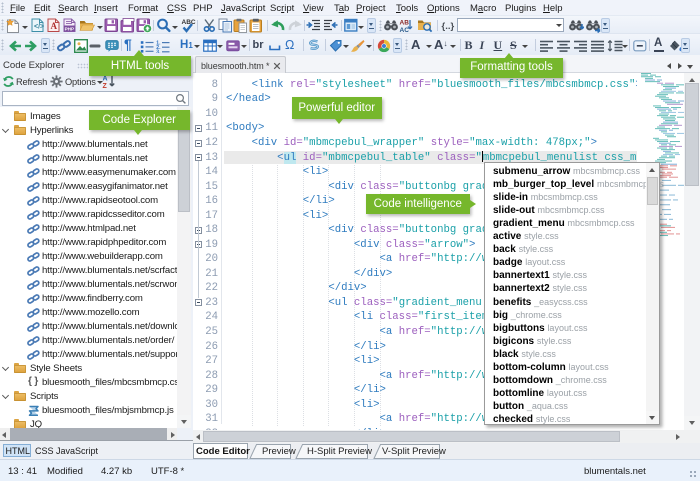  Describe the element at coordinates (405, 23) in the screenshot. I see `svg-text: AB` at that location.